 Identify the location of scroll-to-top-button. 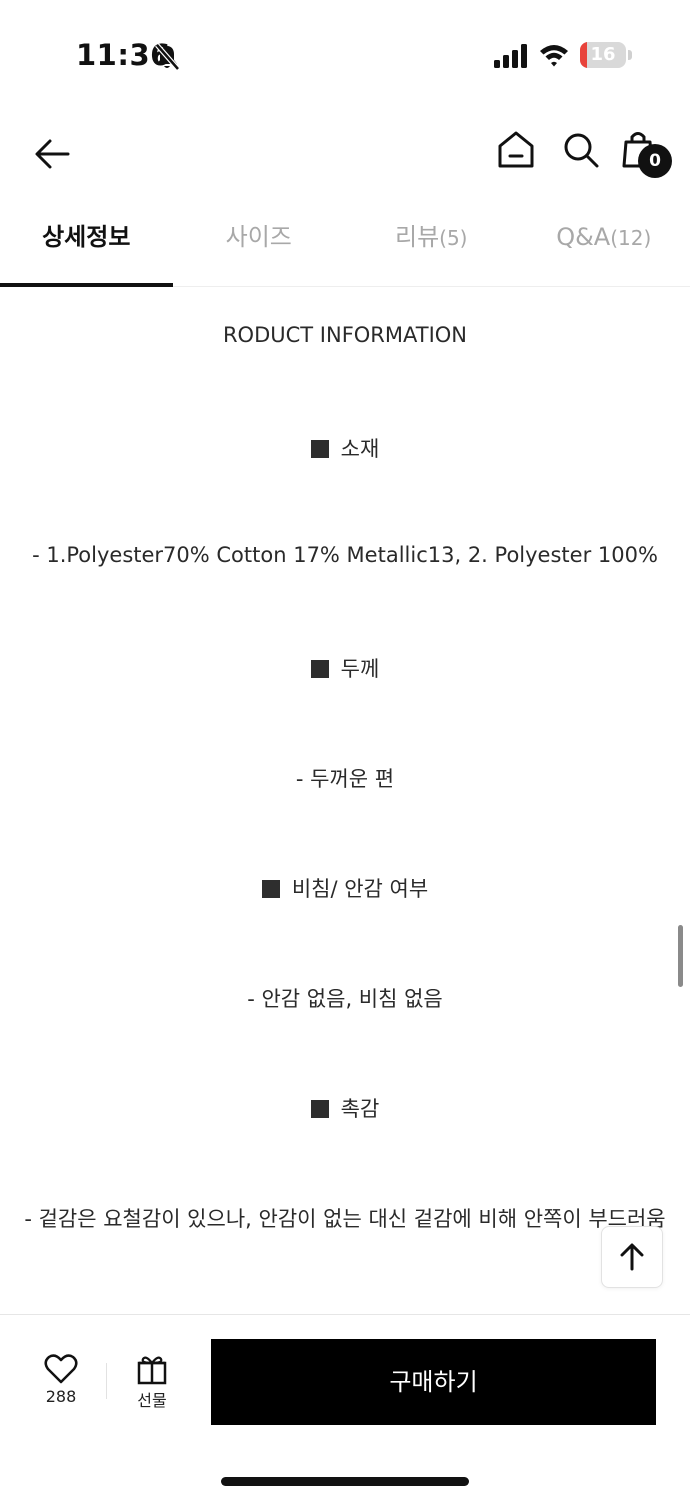
(632, 1257).